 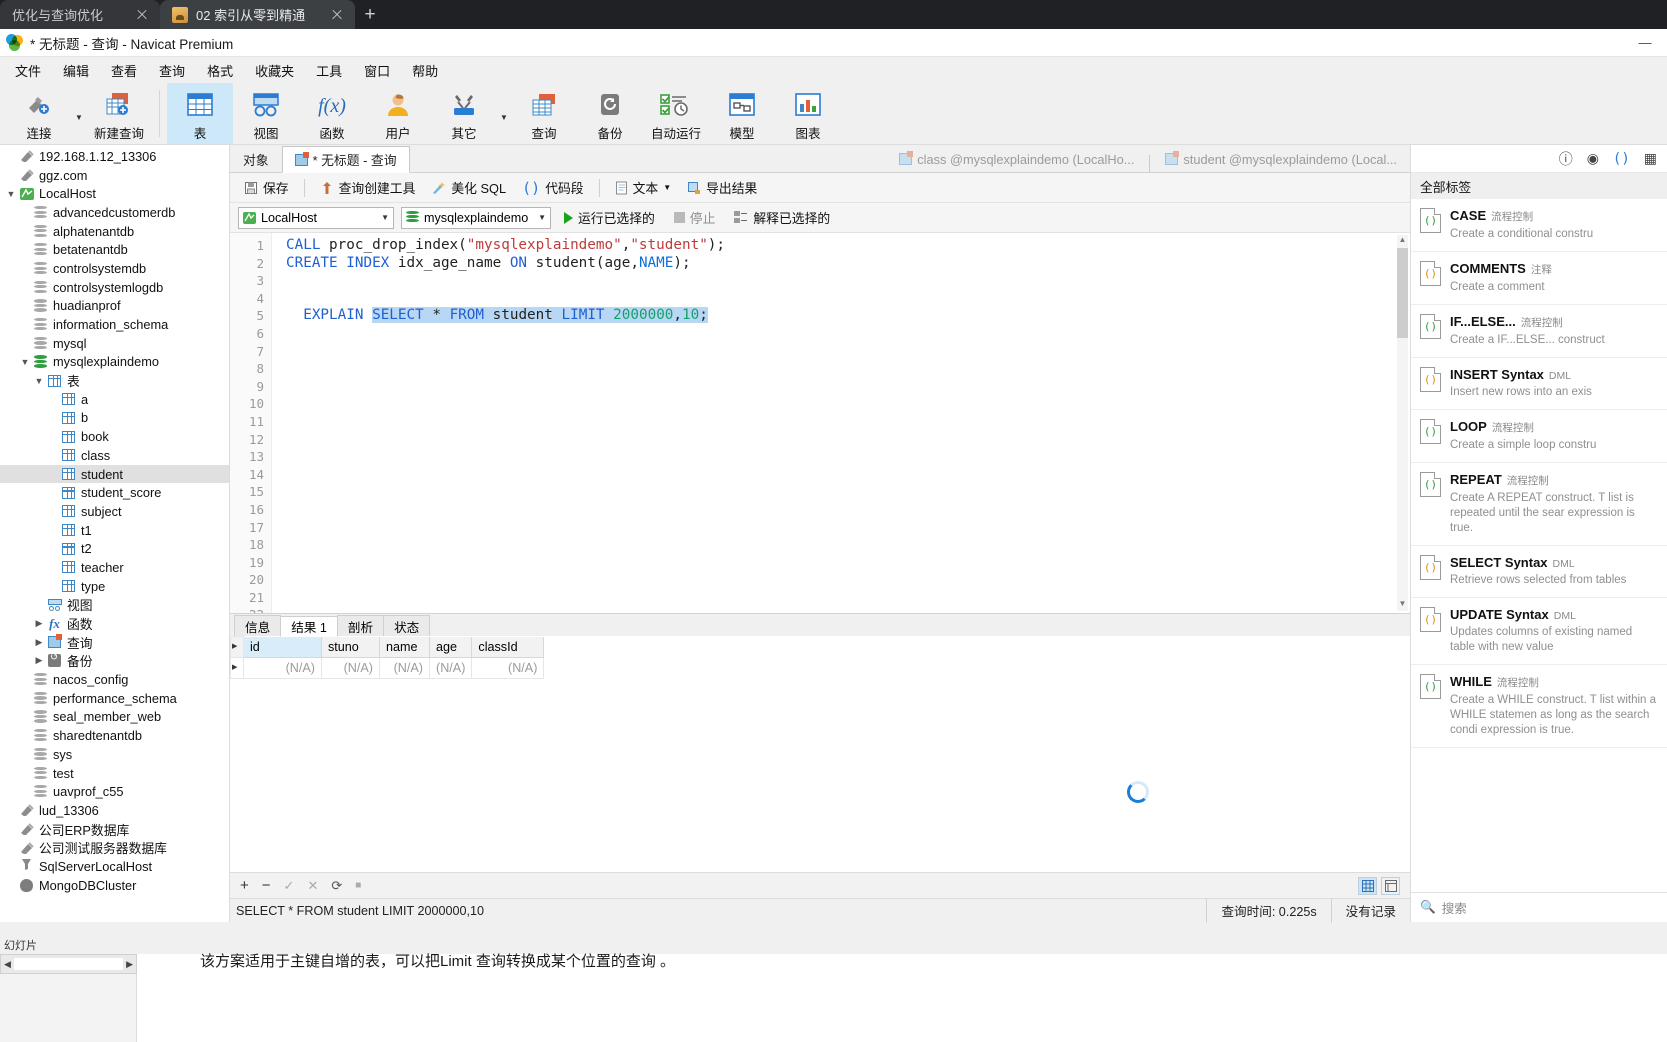 I want to click on tree-item-controlsystemlogdb: controlsystemlogdb, so click(x=114, y=287).